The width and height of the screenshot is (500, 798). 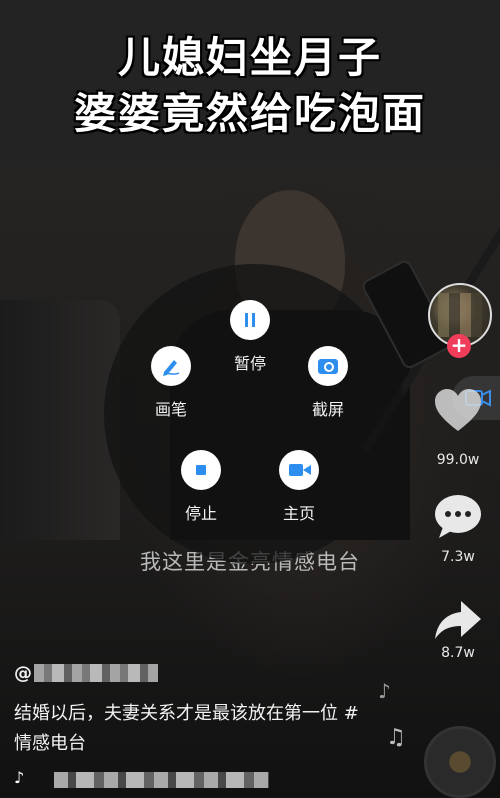 I want to click on music-note-icon: ♪, so click(x=384, y=691).